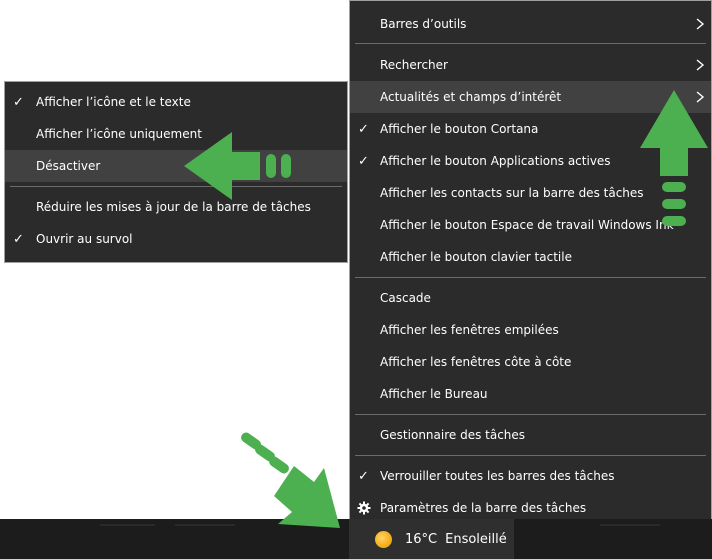  I want to click on sun-icon, so click(383, 539).